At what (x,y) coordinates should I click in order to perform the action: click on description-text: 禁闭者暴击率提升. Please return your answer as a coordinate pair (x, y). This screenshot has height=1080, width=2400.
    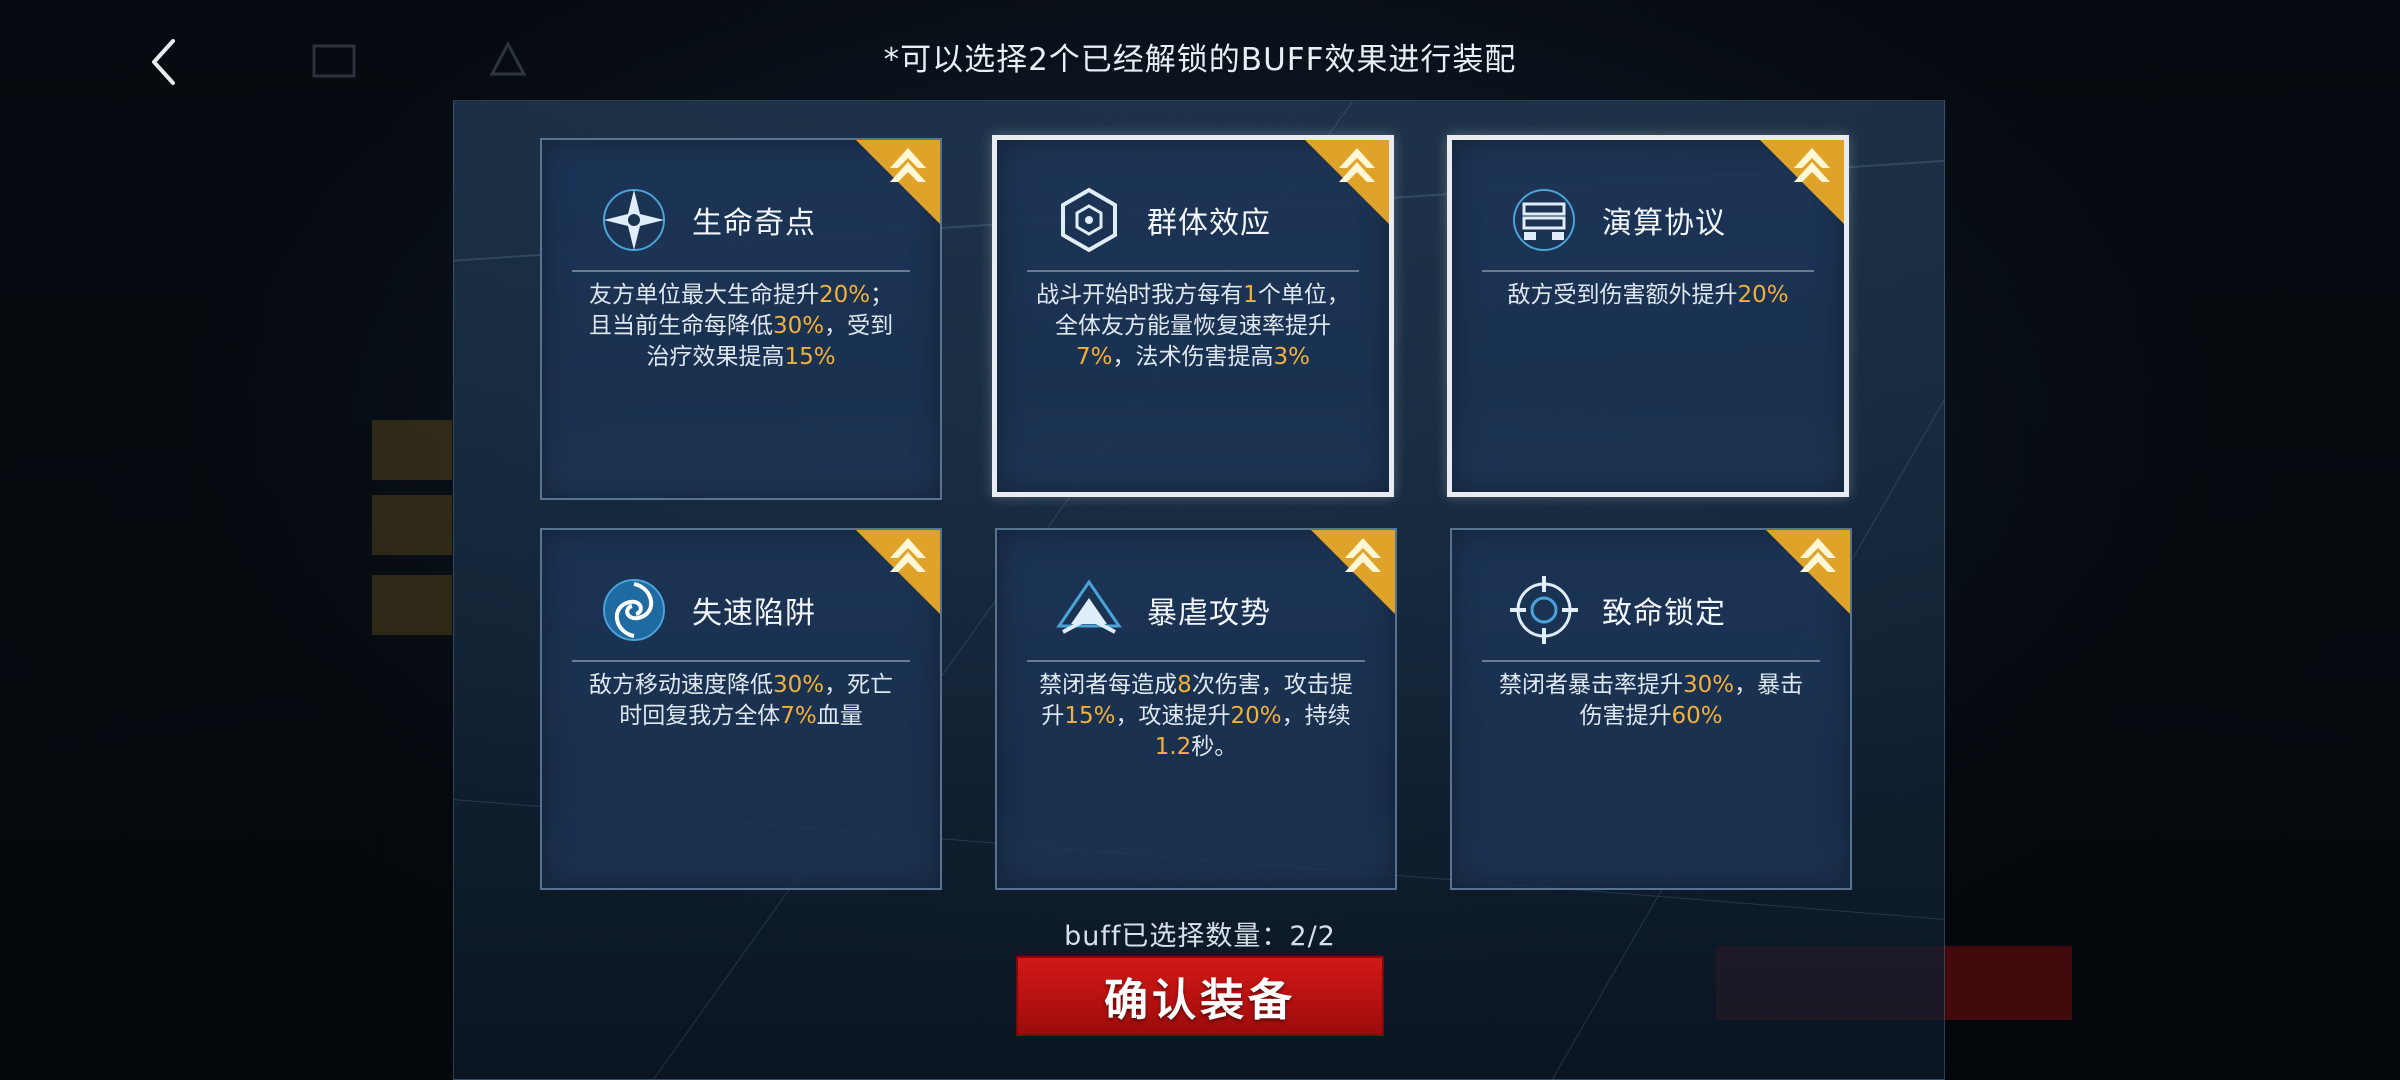
    Looking at the image, I should click on (1590, 685).